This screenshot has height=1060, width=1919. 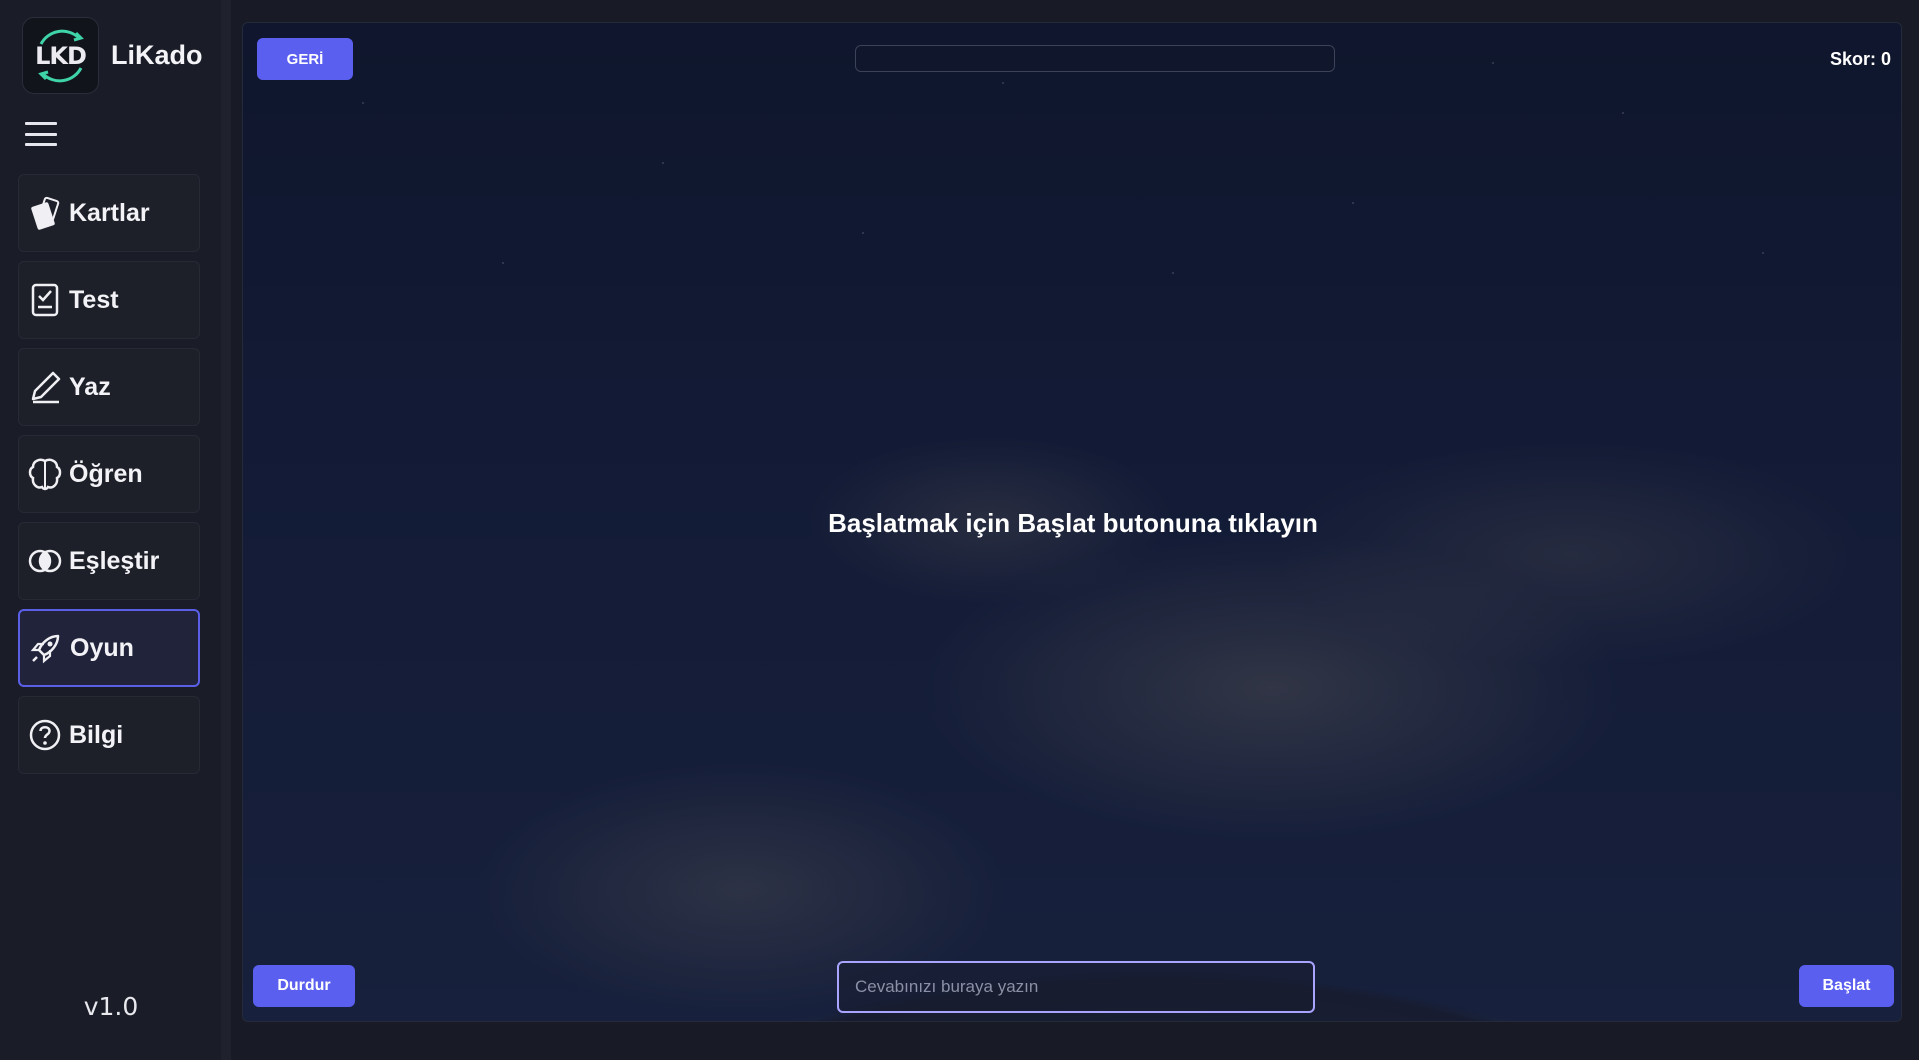 What do you see at coordinates (102, 647) in the screenshot?
I see `sidebar-item-label: Oyun` at bounding box center [102, 647].